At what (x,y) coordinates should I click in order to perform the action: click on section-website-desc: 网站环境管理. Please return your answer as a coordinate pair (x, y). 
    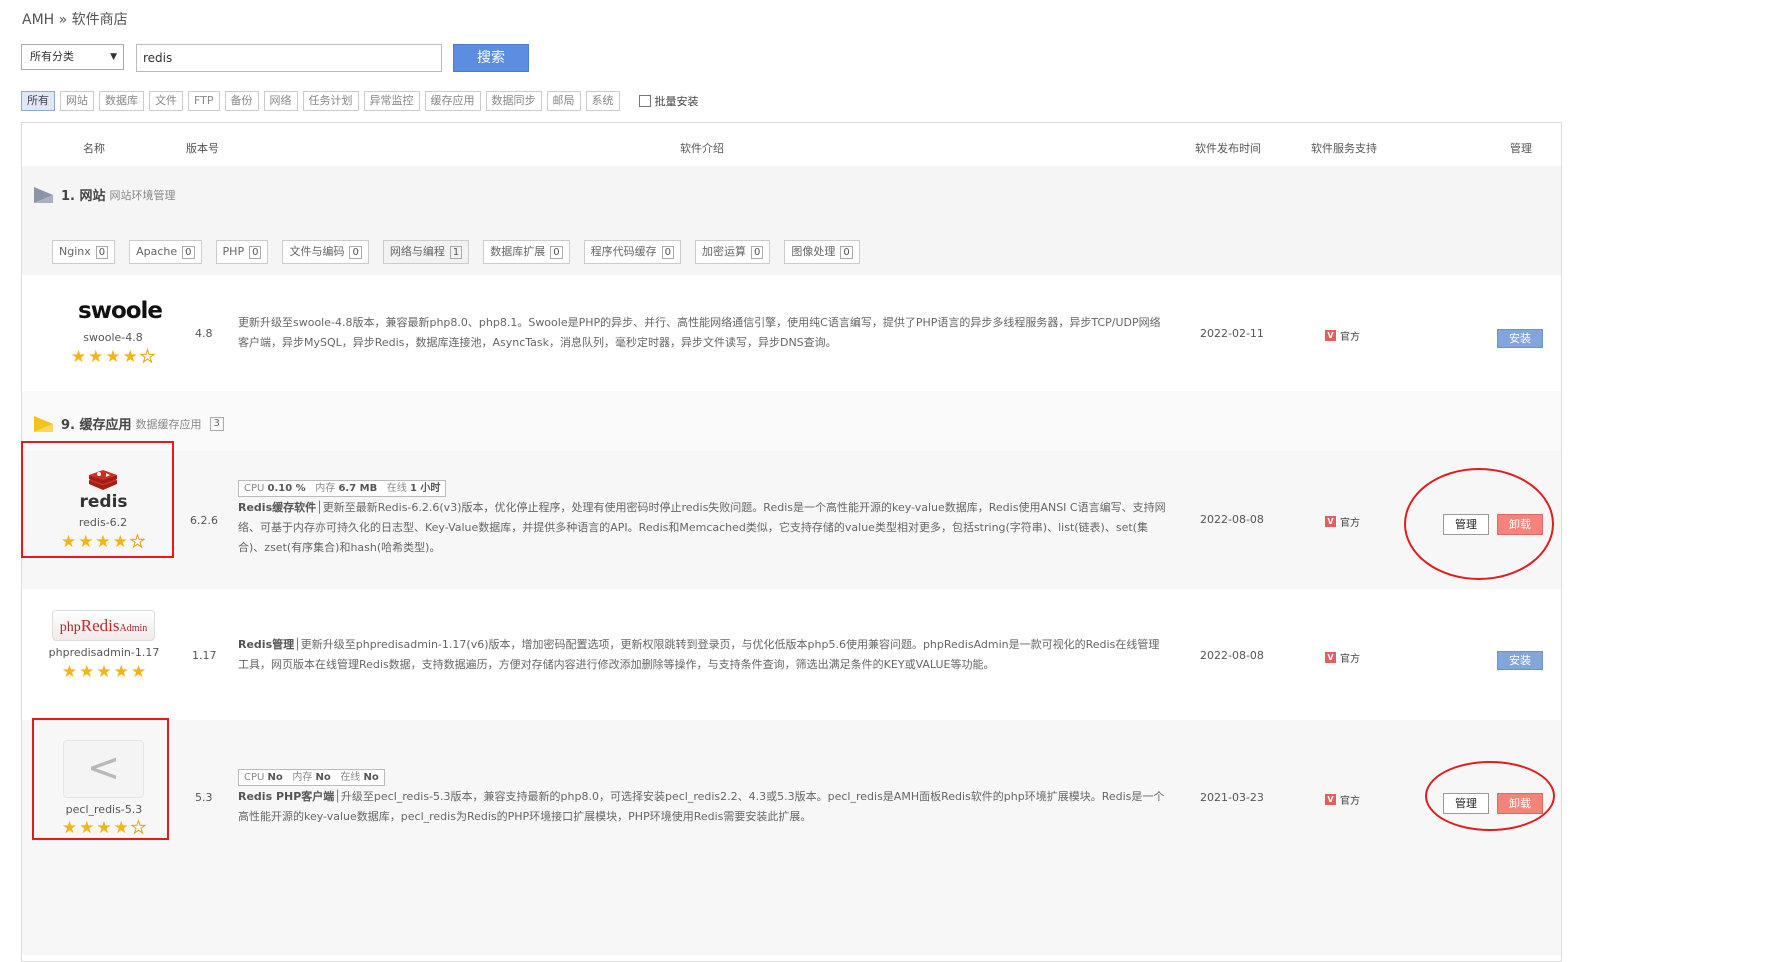
    Looking at the image, I should click on (142, 195).